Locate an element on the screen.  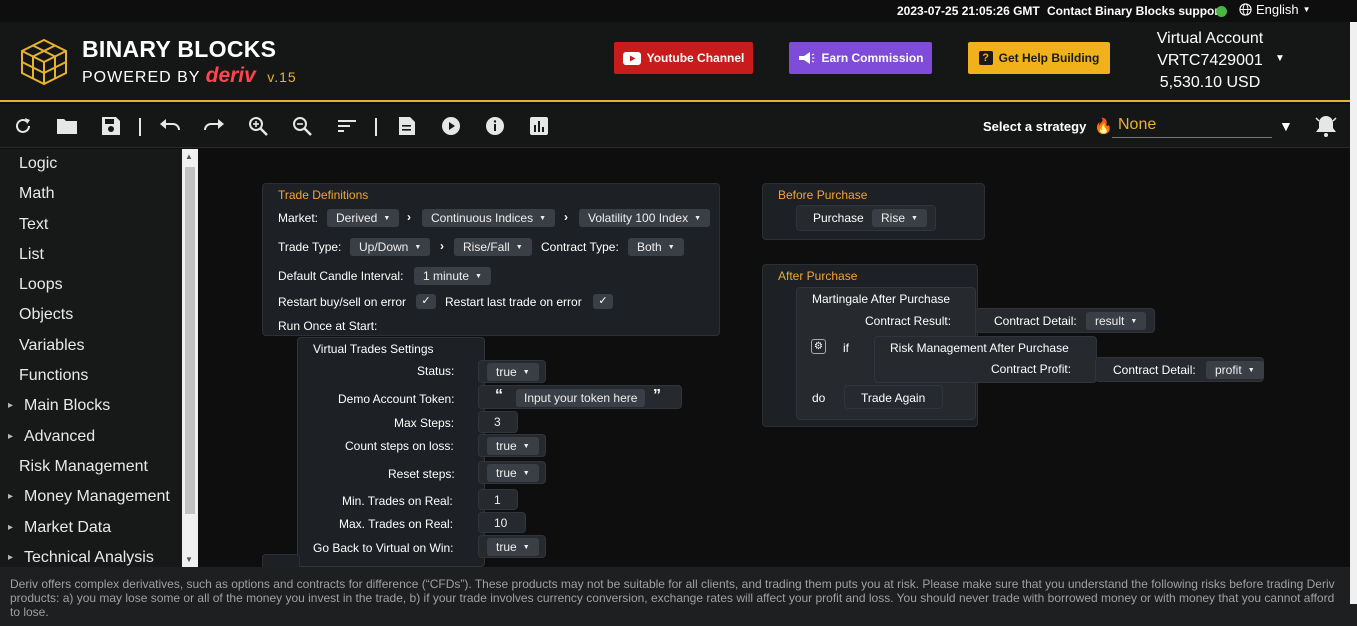
toolbox-item-loops: Loops is located at coordinates (91, 285).